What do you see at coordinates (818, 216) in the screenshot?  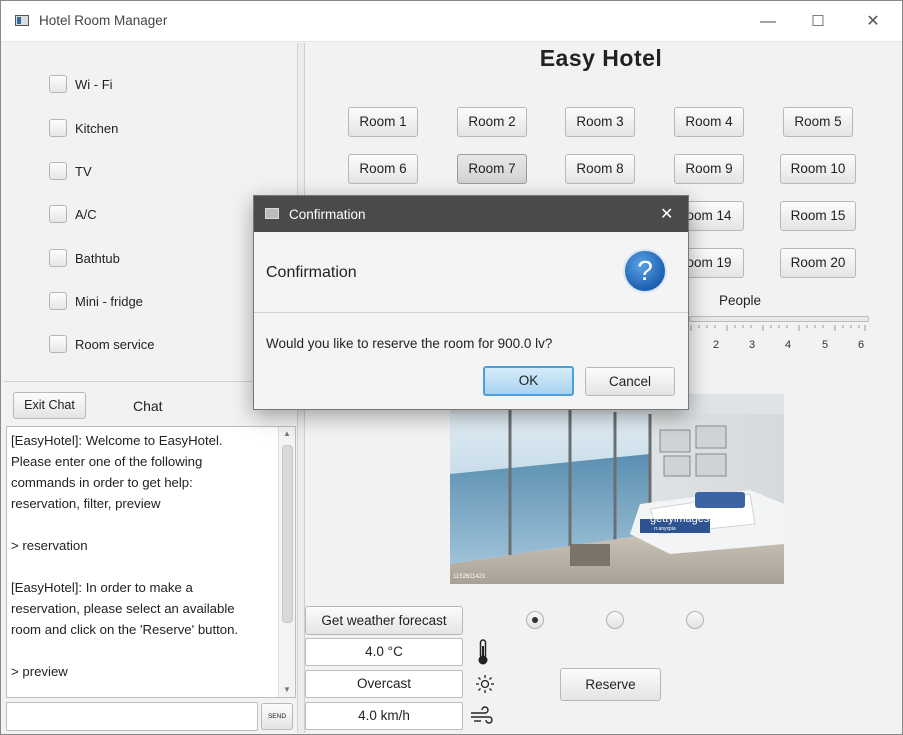 I see `room-15-button: Room 15` at bounding box center [818, 216].